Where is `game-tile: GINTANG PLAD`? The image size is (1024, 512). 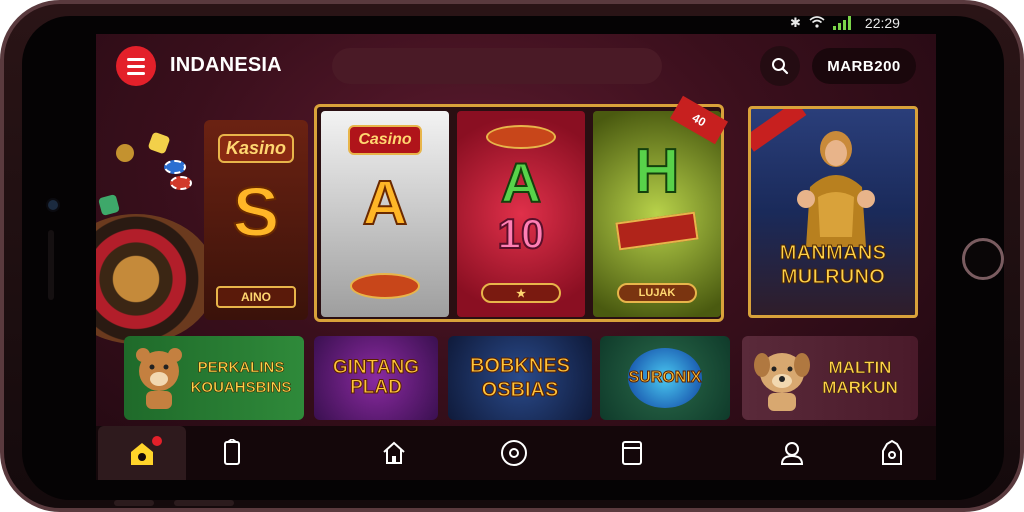 game-tile: GINTANG PLAD is located at coordinates (376, 378).